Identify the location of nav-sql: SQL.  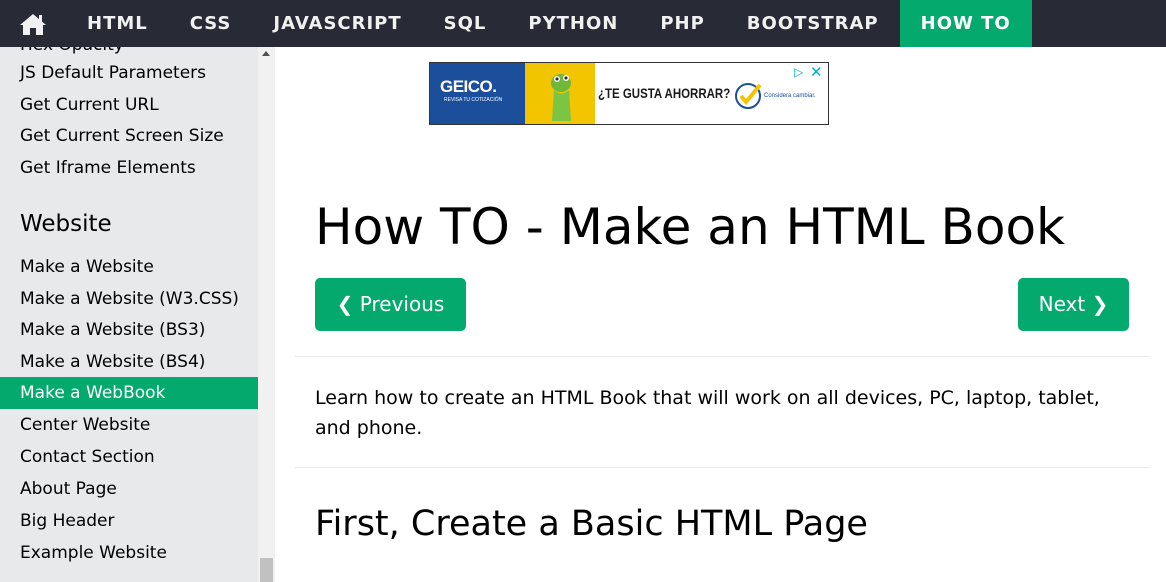
(465, 23).